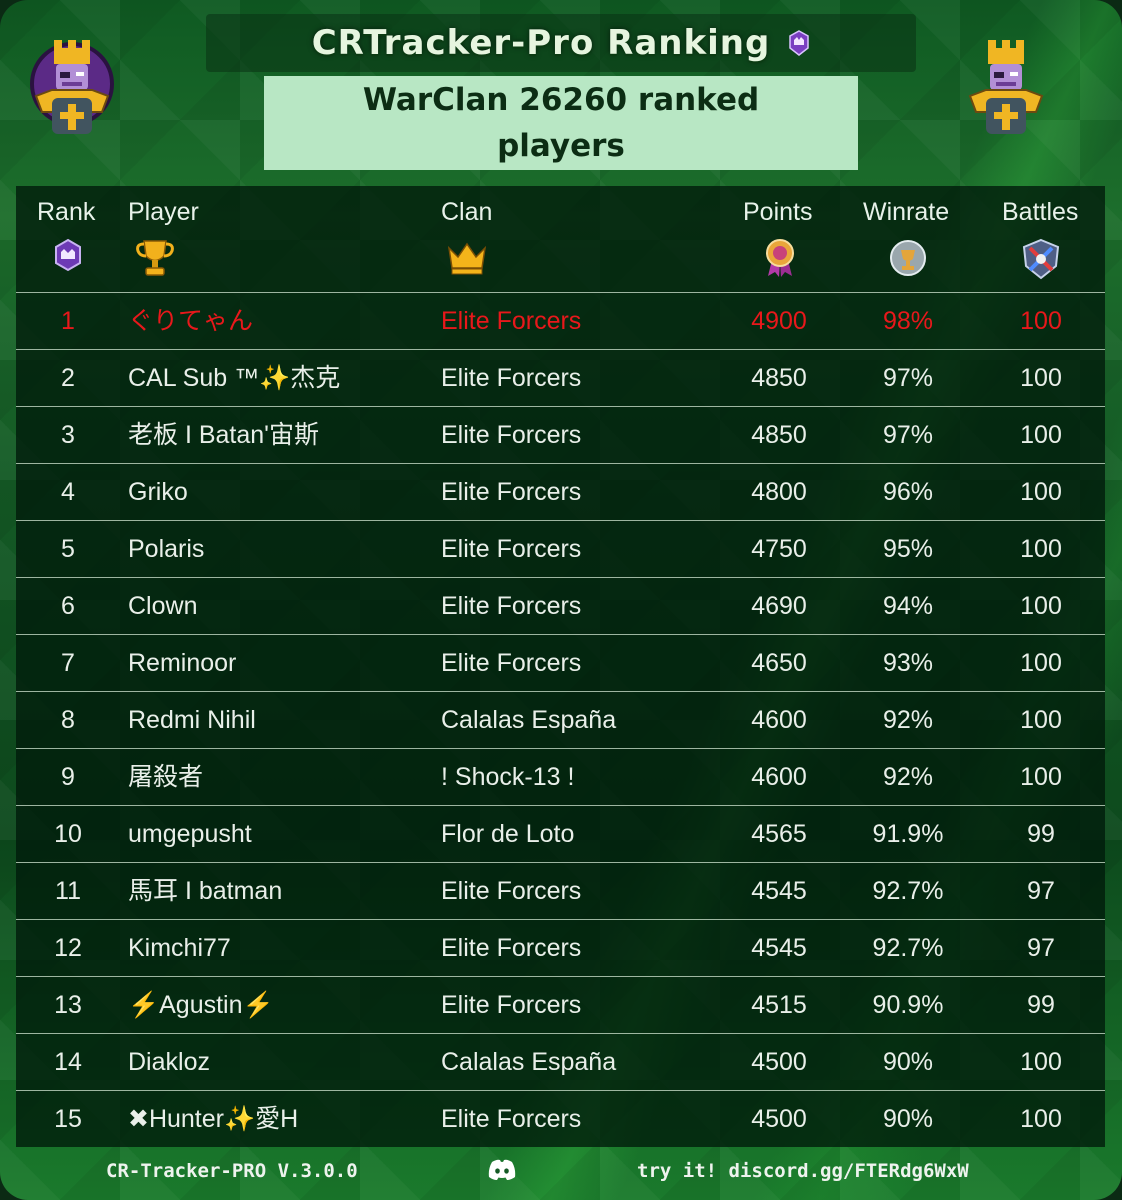 This screenshot has width=1122, height=1200. What do you see at coordinates (799, 43) in the screenshot?
I see `purple-gem-icon` at bounding box center [799, 43].